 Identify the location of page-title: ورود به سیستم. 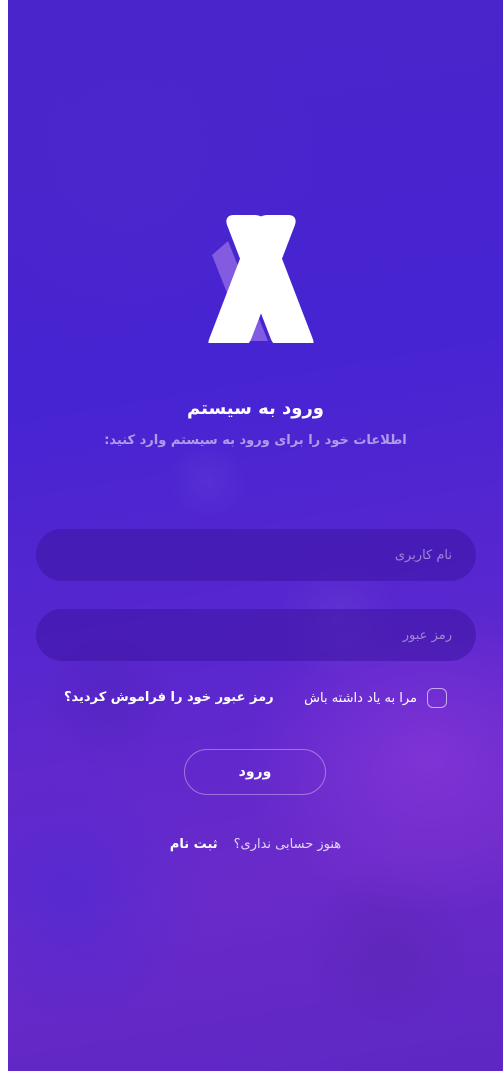
(255, 408).